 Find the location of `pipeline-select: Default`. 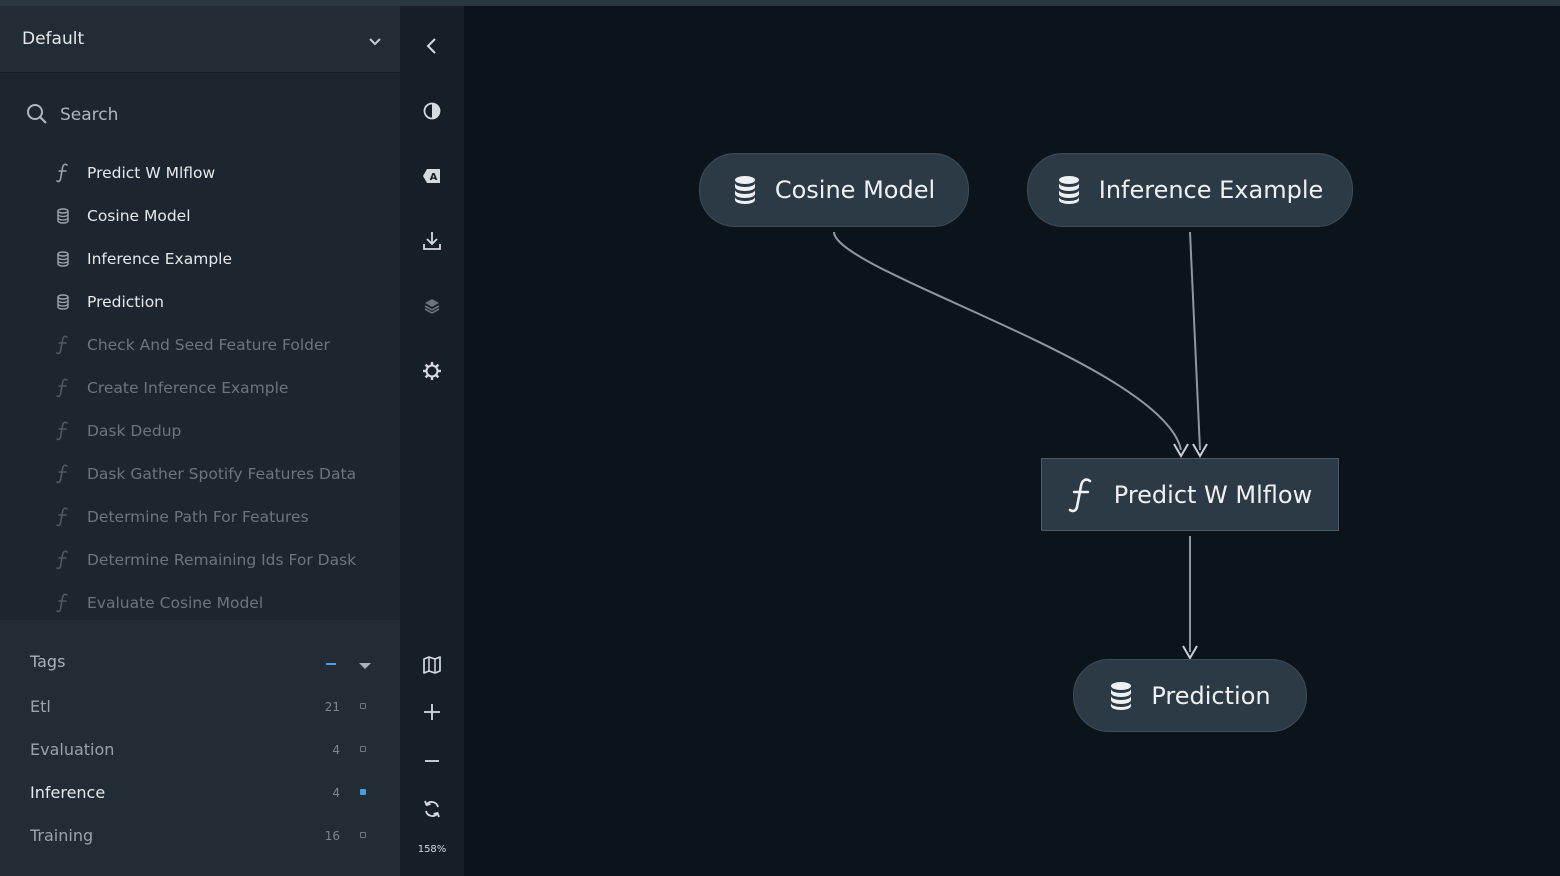

pipeline-select: Default is located at coordinates (200, 39).